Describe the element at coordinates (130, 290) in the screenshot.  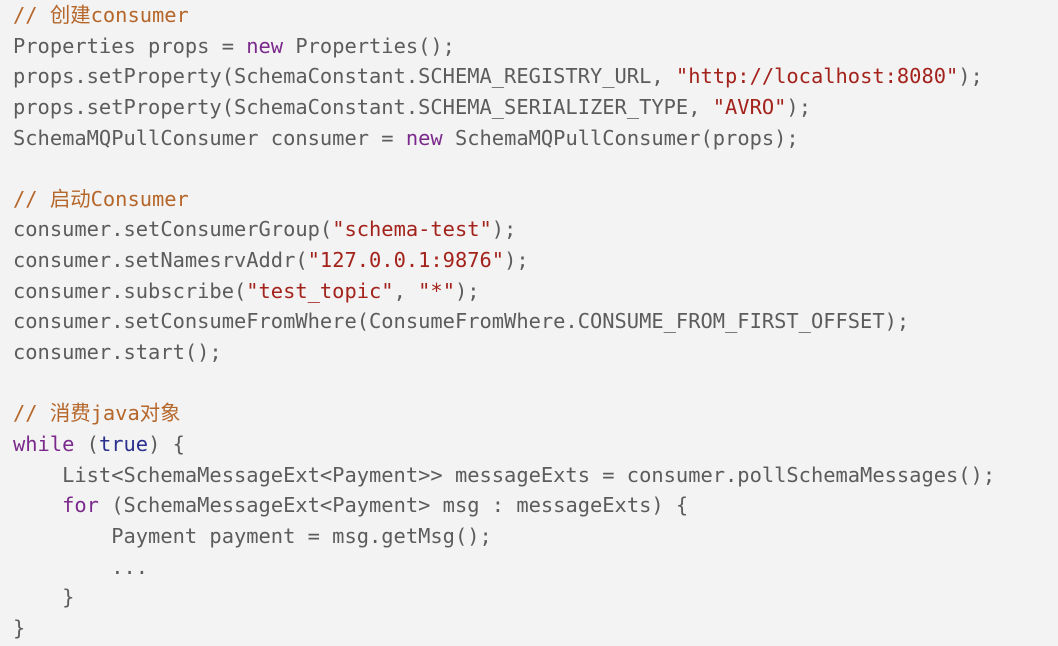
I see `code-token-plain: consumer.subscribe(` at that location.